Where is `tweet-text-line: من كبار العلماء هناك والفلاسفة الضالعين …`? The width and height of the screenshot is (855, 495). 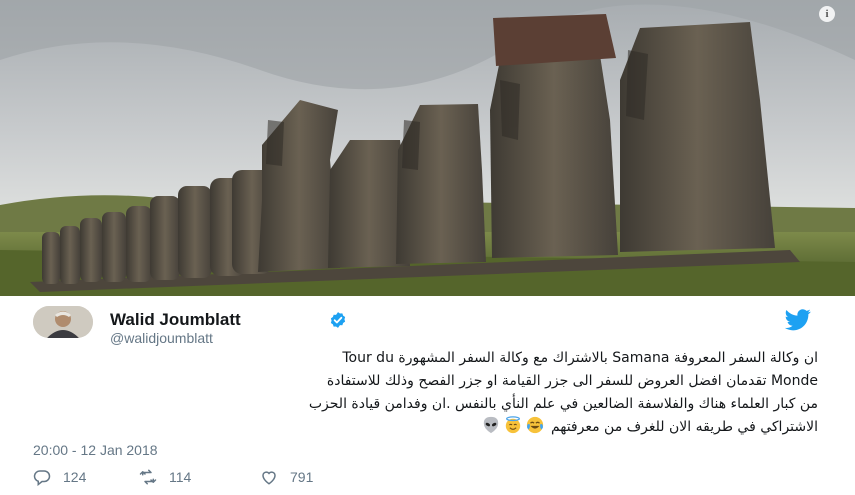
tweet-text-line: من كبار العلماء هناك والفلاسفة الضالعين … is located at coordinates (563, 404).